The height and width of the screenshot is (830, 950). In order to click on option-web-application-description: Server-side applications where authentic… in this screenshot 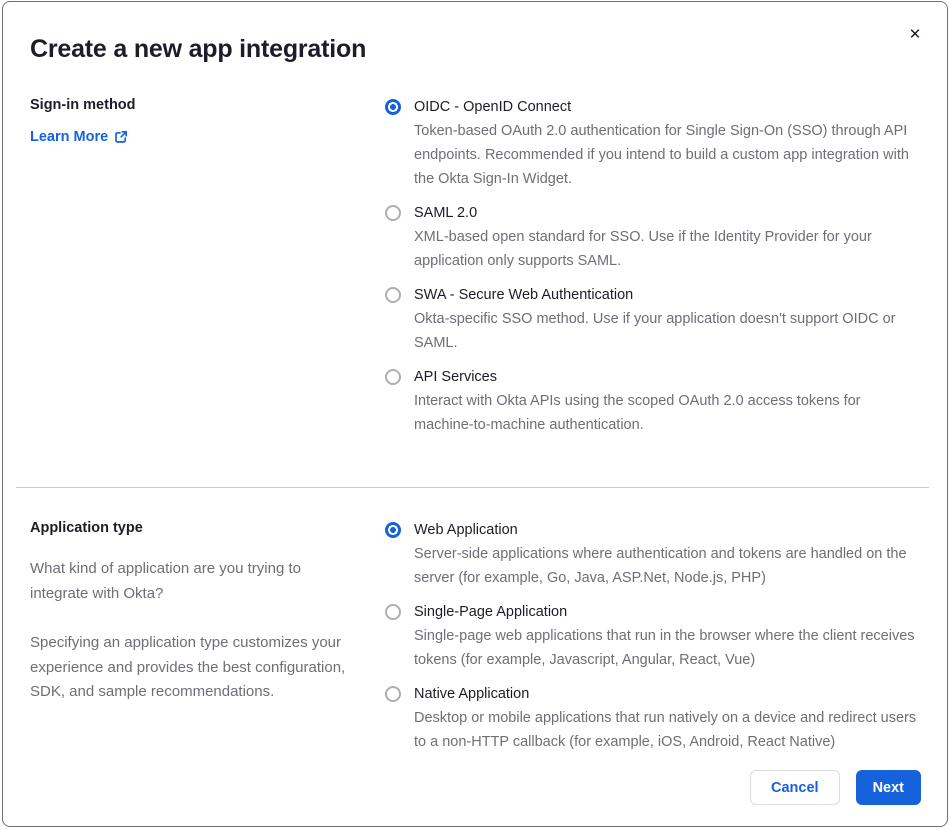, I will do `click(660, 566)`.